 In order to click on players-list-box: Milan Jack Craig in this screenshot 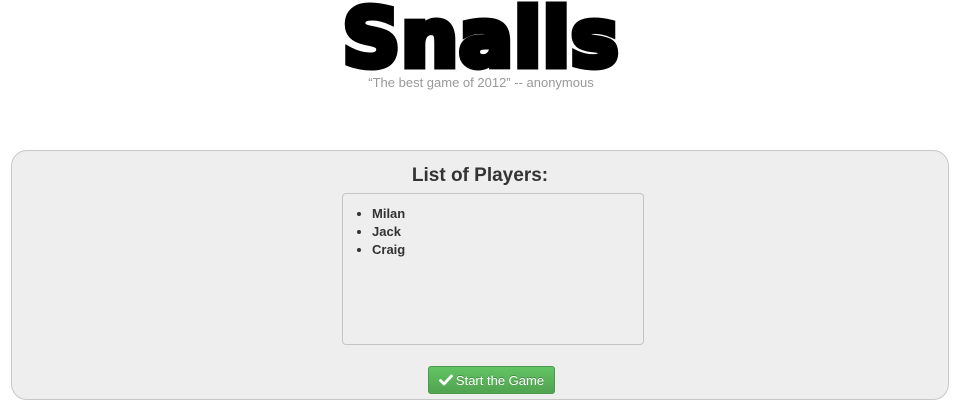, I will do `click(493, 269)`.